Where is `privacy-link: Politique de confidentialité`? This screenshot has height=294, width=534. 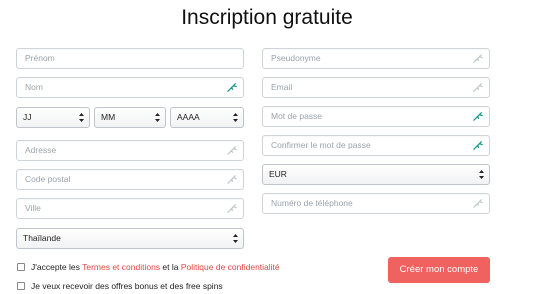
privacy-link: Politique de confidentialité is located at coordinates (230, 267).